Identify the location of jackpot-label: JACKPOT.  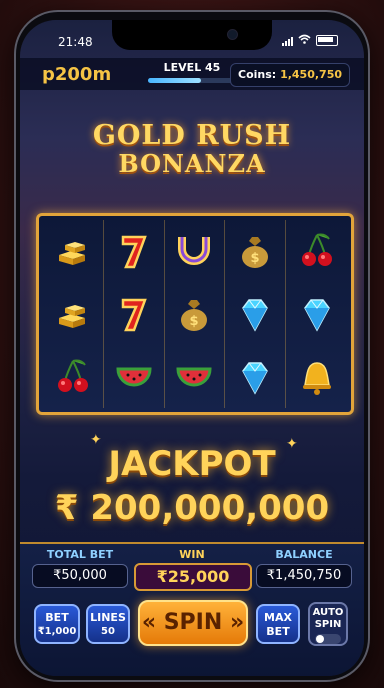
(192, 464).